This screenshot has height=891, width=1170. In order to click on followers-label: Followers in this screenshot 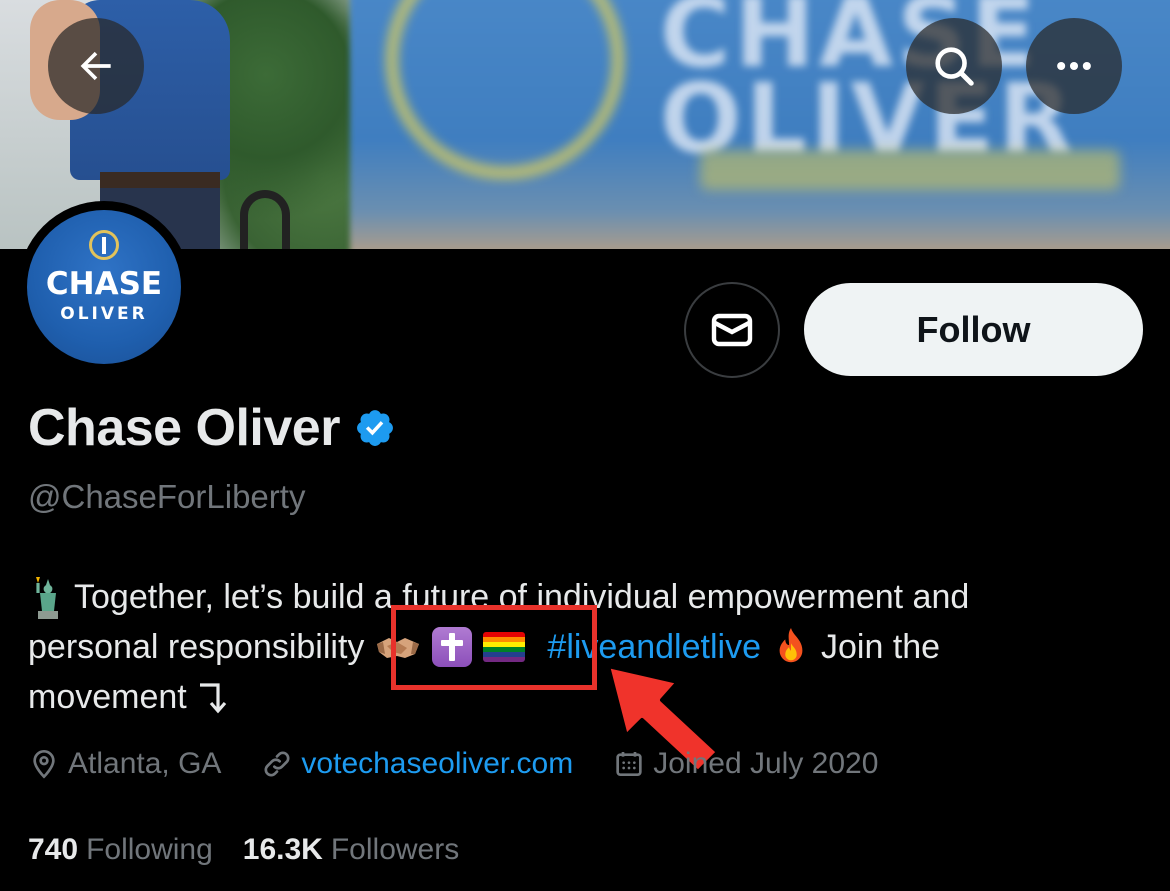, I will do `click(395, 849)`.